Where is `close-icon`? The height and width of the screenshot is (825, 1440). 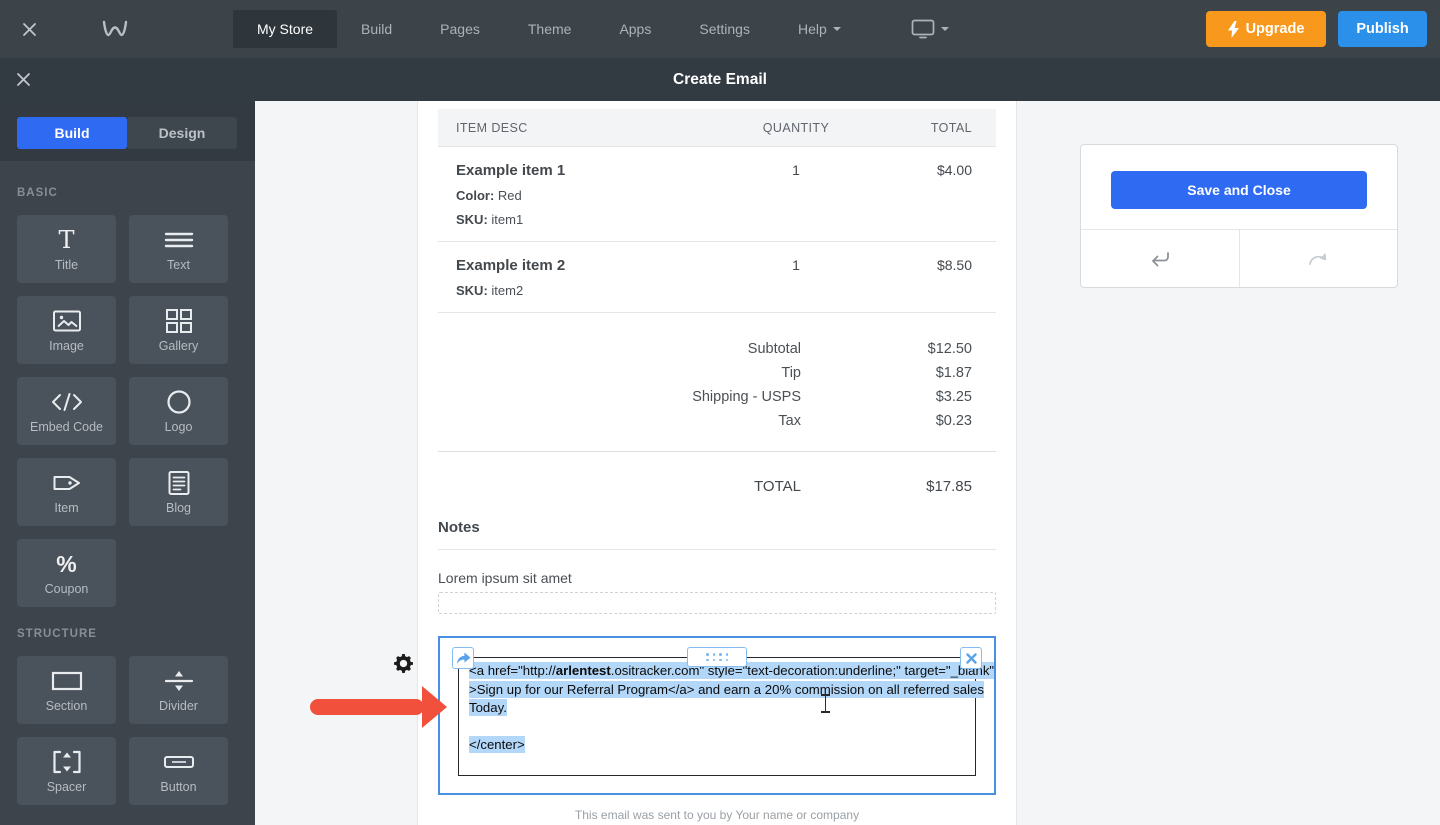
close-icon is located at coordinates (971, 658).